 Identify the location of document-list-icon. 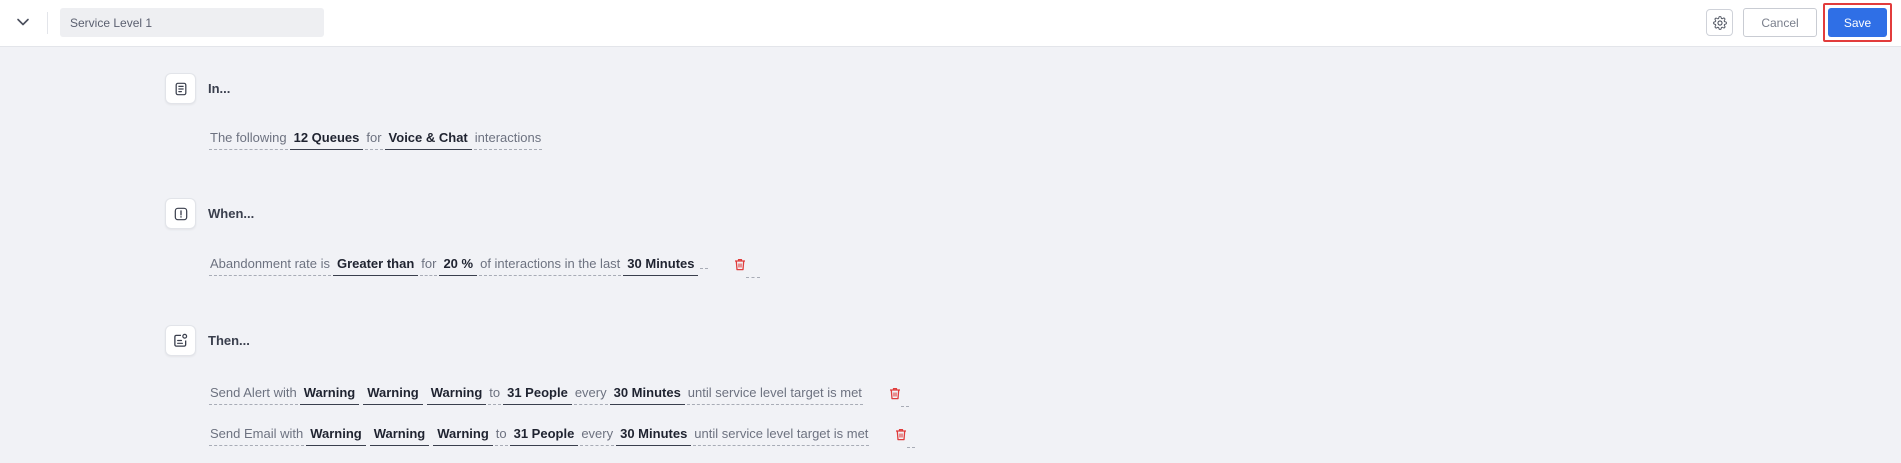
(180, 88).